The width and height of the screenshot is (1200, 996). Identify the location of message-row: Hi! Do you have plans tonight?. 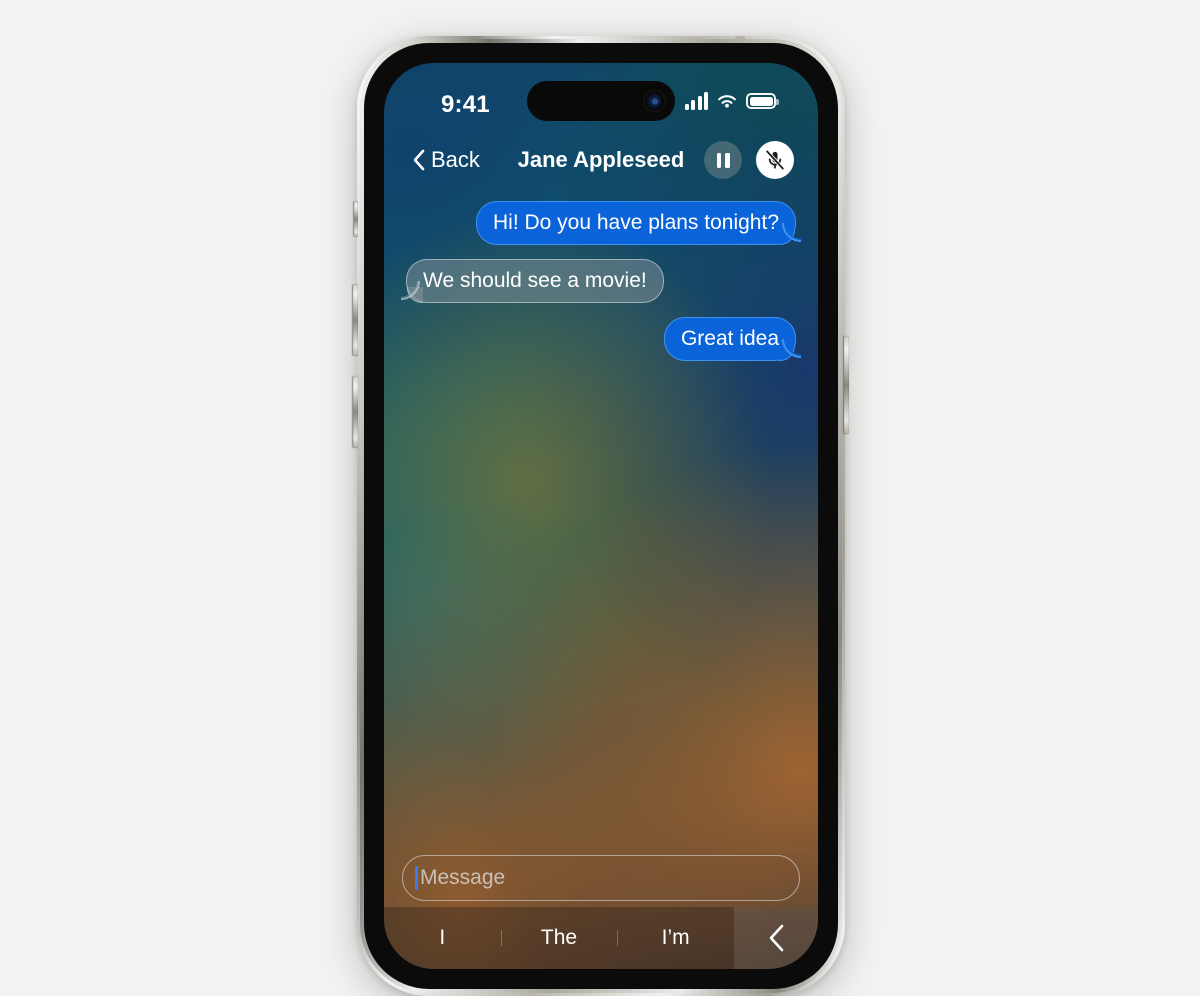
(604, 223).